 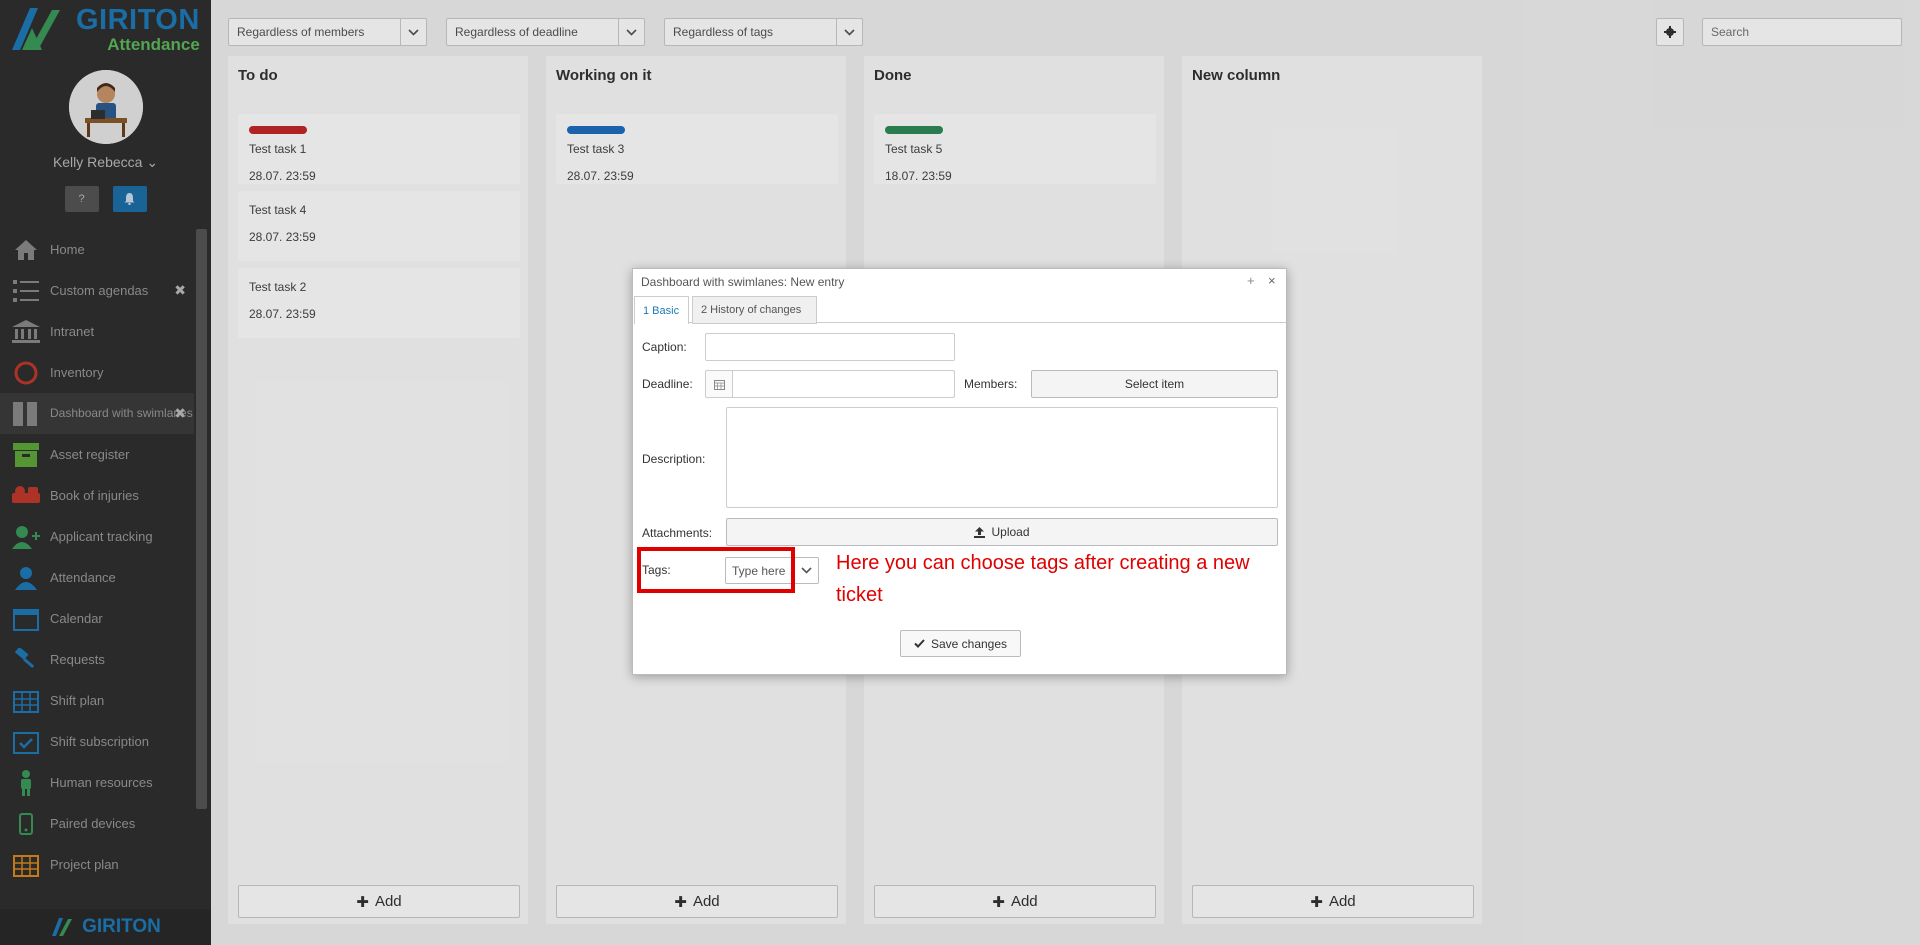 I want to click on attachments-label: Attachments:, so click(x=677, y=533).